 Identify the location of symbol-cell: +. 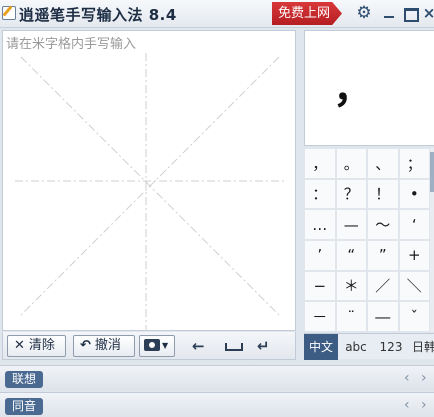
(414, 255).